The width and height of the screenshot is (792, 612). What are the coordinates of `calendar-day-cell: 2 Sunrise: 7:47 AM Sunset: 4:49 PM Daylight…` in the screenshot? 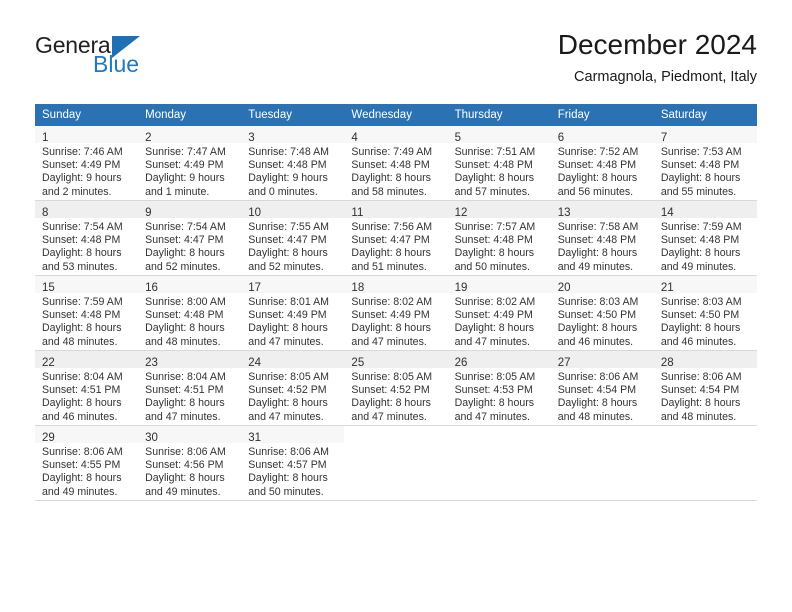 It's located at (190, 163).